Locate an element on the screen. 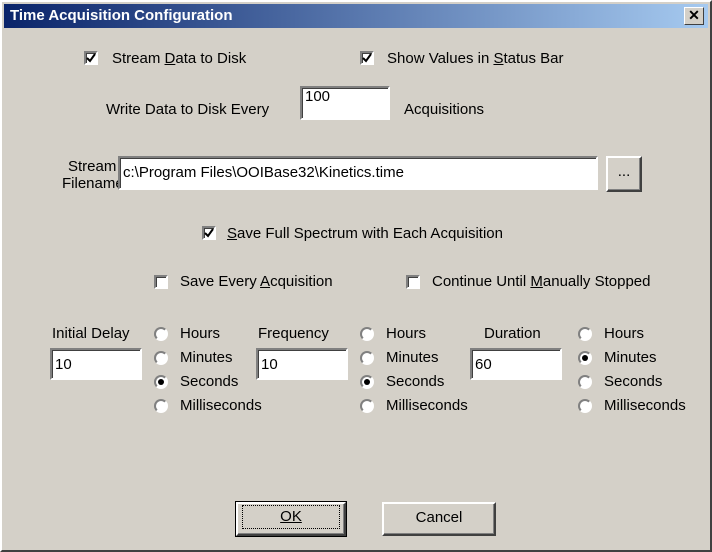 The image size is (712, 552). status-bar-label: Show Values in Status Bar is located at coordinates (475, 58).